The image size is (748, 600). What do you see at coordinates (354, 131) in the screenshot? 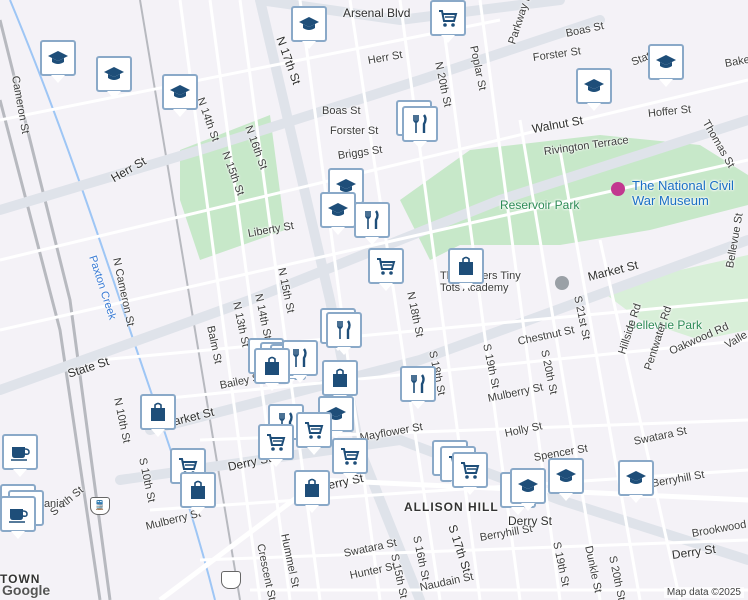
I see `label-forster-st-1: Forster St` at bounding box center [354, 131].